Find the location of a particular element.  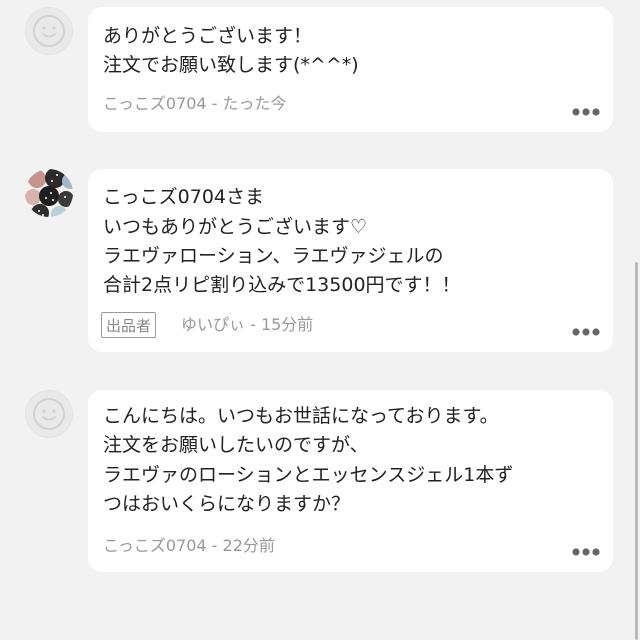

comment-text-line: いつもありがとうございます♡ is located at coordinates (235, 227).